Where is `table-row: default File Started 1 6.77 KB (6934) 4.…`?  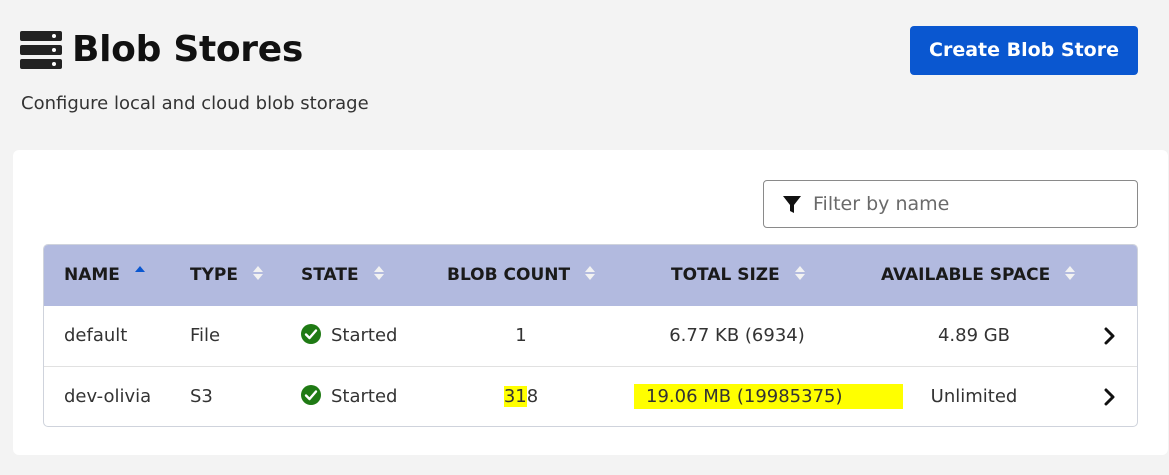
table-row: default File Started 1 6.77 KB (6934) 4.… is located at coordinates (590, 335).